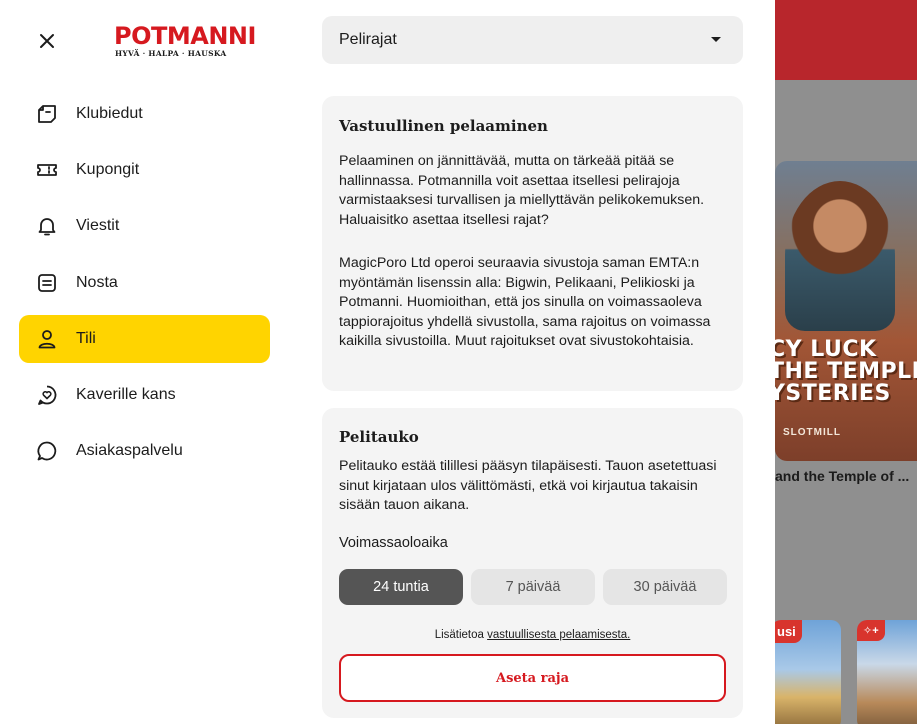  Describe the element at coordinates (129, 451) in the screenshot. I see `sidebar-item-label: Asiakaspalvelu` at that location.